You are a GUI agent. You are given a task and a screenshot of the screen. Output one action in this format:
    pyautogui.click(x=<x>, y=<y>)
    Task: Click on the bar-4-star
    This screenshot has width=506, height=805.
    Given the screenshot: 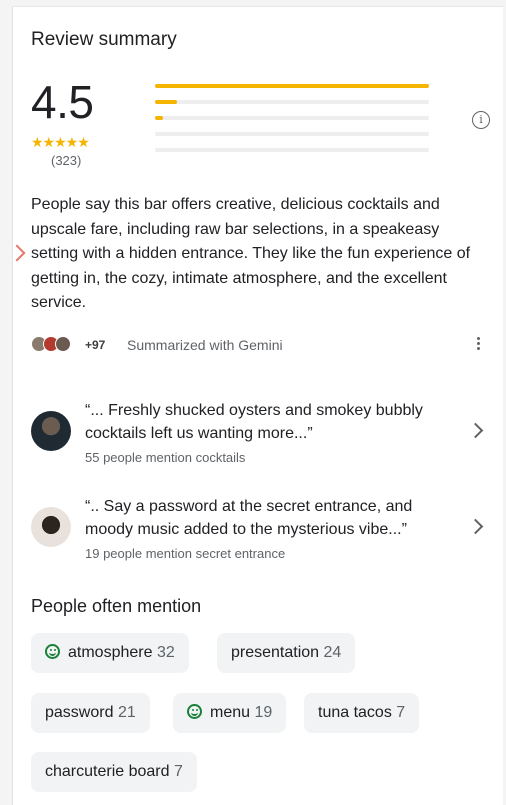 What is the action you would take?
    pyautogui.click(x=292, y=102)
    